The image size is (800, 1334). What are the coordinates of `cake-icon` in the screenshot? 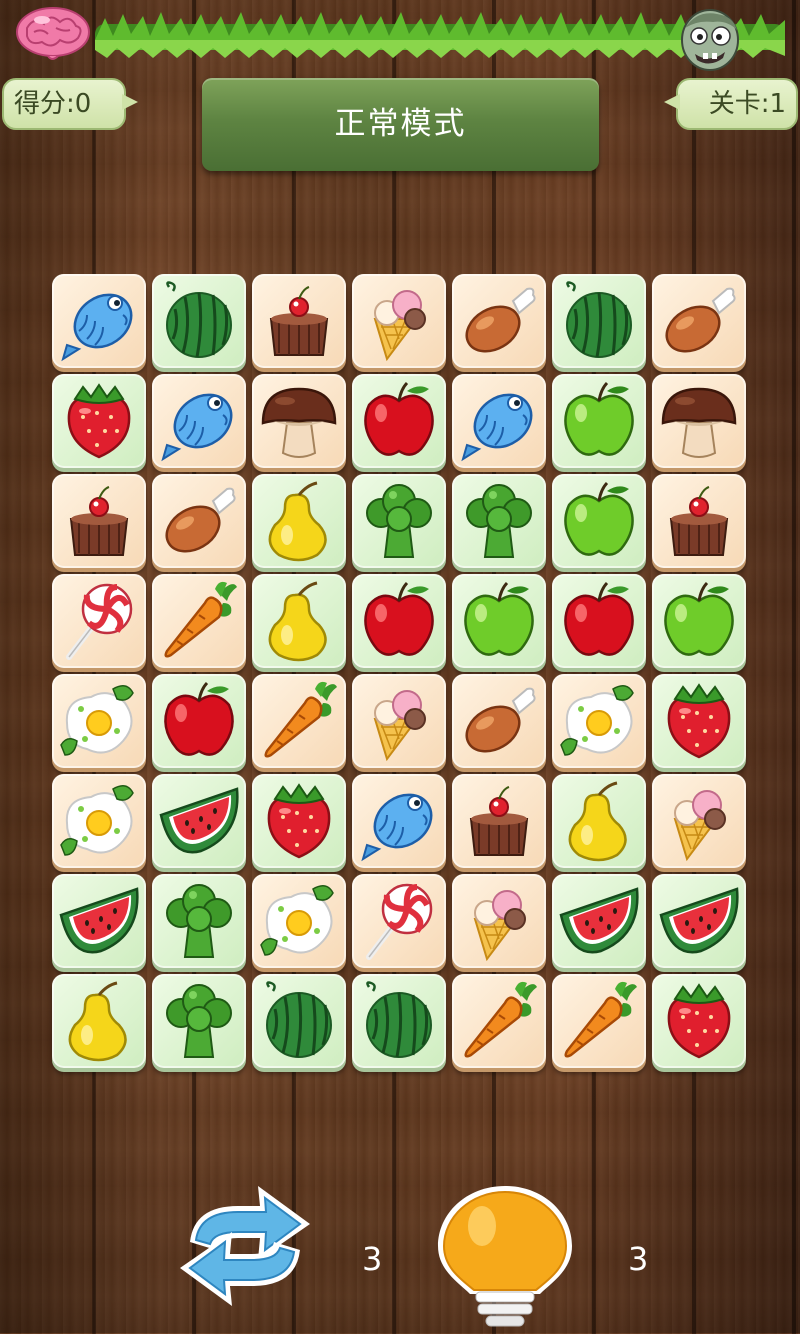 It's located at (499, 821).